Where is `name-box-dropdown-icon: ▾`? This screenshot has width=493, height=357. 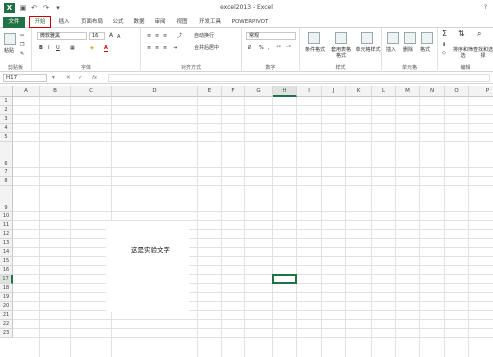 name-box-dropdown-icon: ▾ is located at coordinates (53, 78).